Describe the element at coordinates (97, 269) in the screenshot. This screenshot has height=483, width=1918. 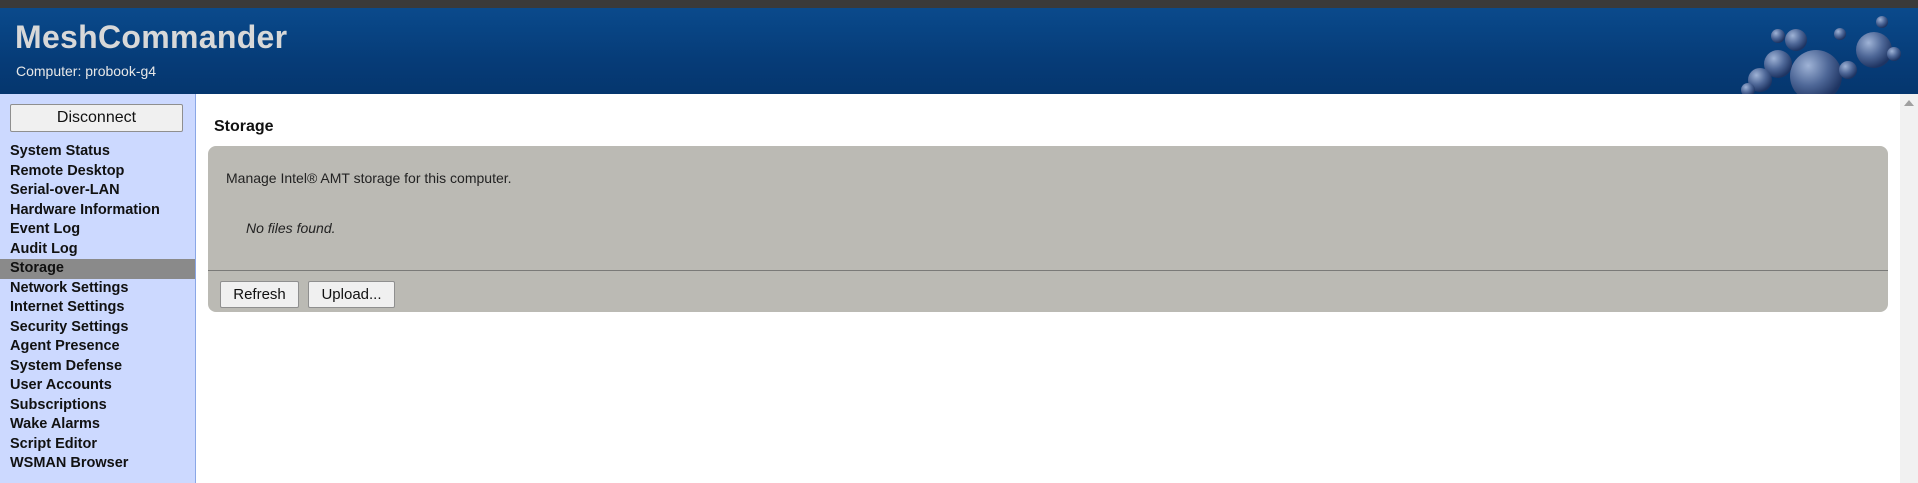
I see `sidebar-item-storage: Storage` at that location.